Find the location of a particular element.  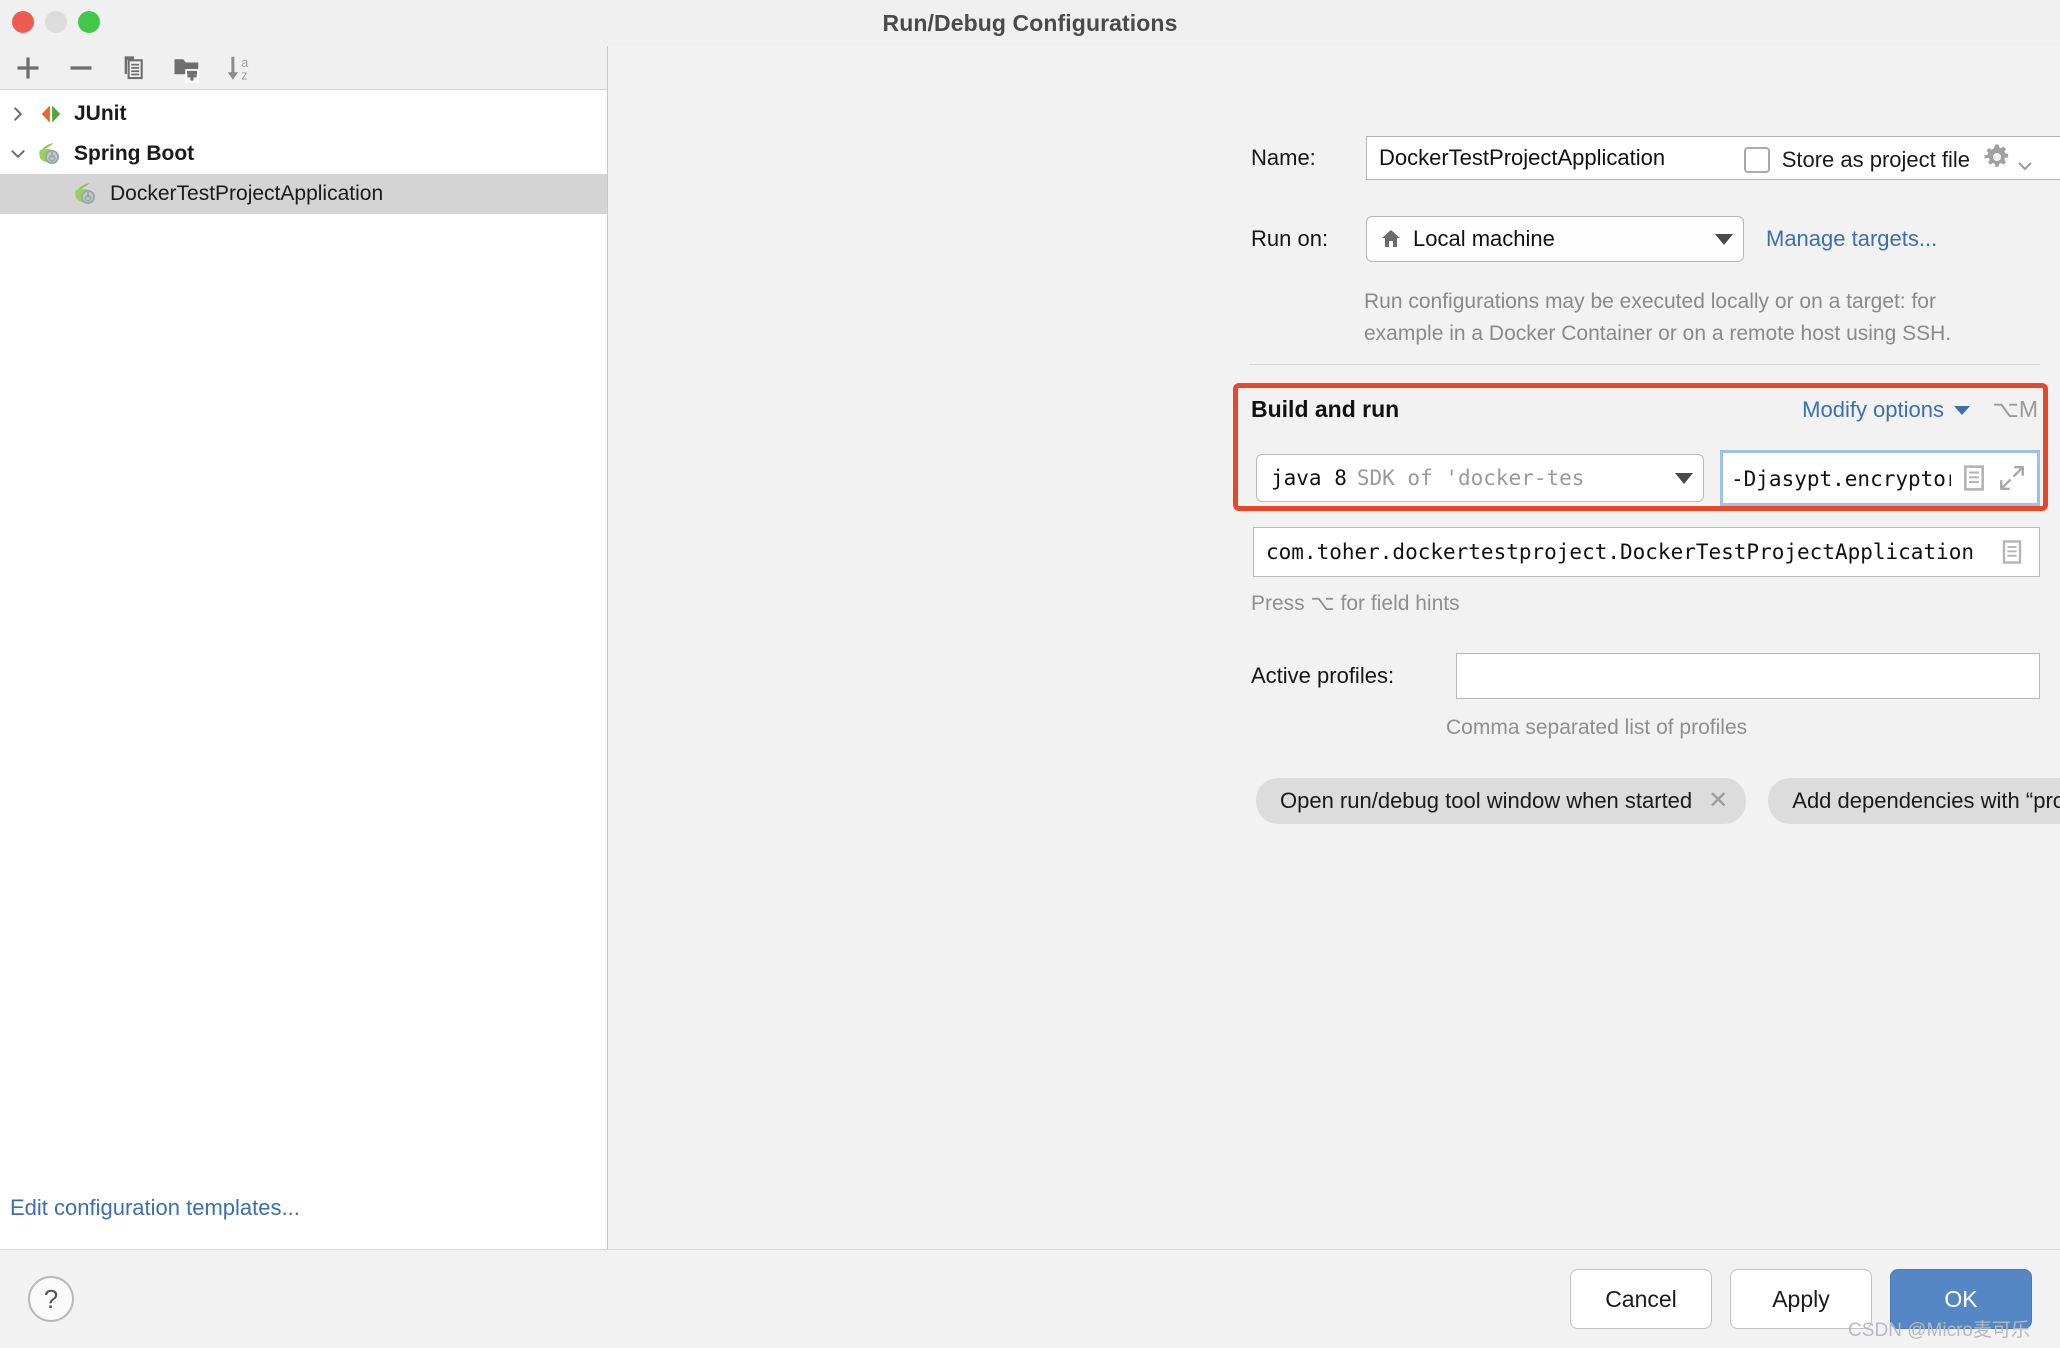

gear-icon is located at coordinates (1997, 159).